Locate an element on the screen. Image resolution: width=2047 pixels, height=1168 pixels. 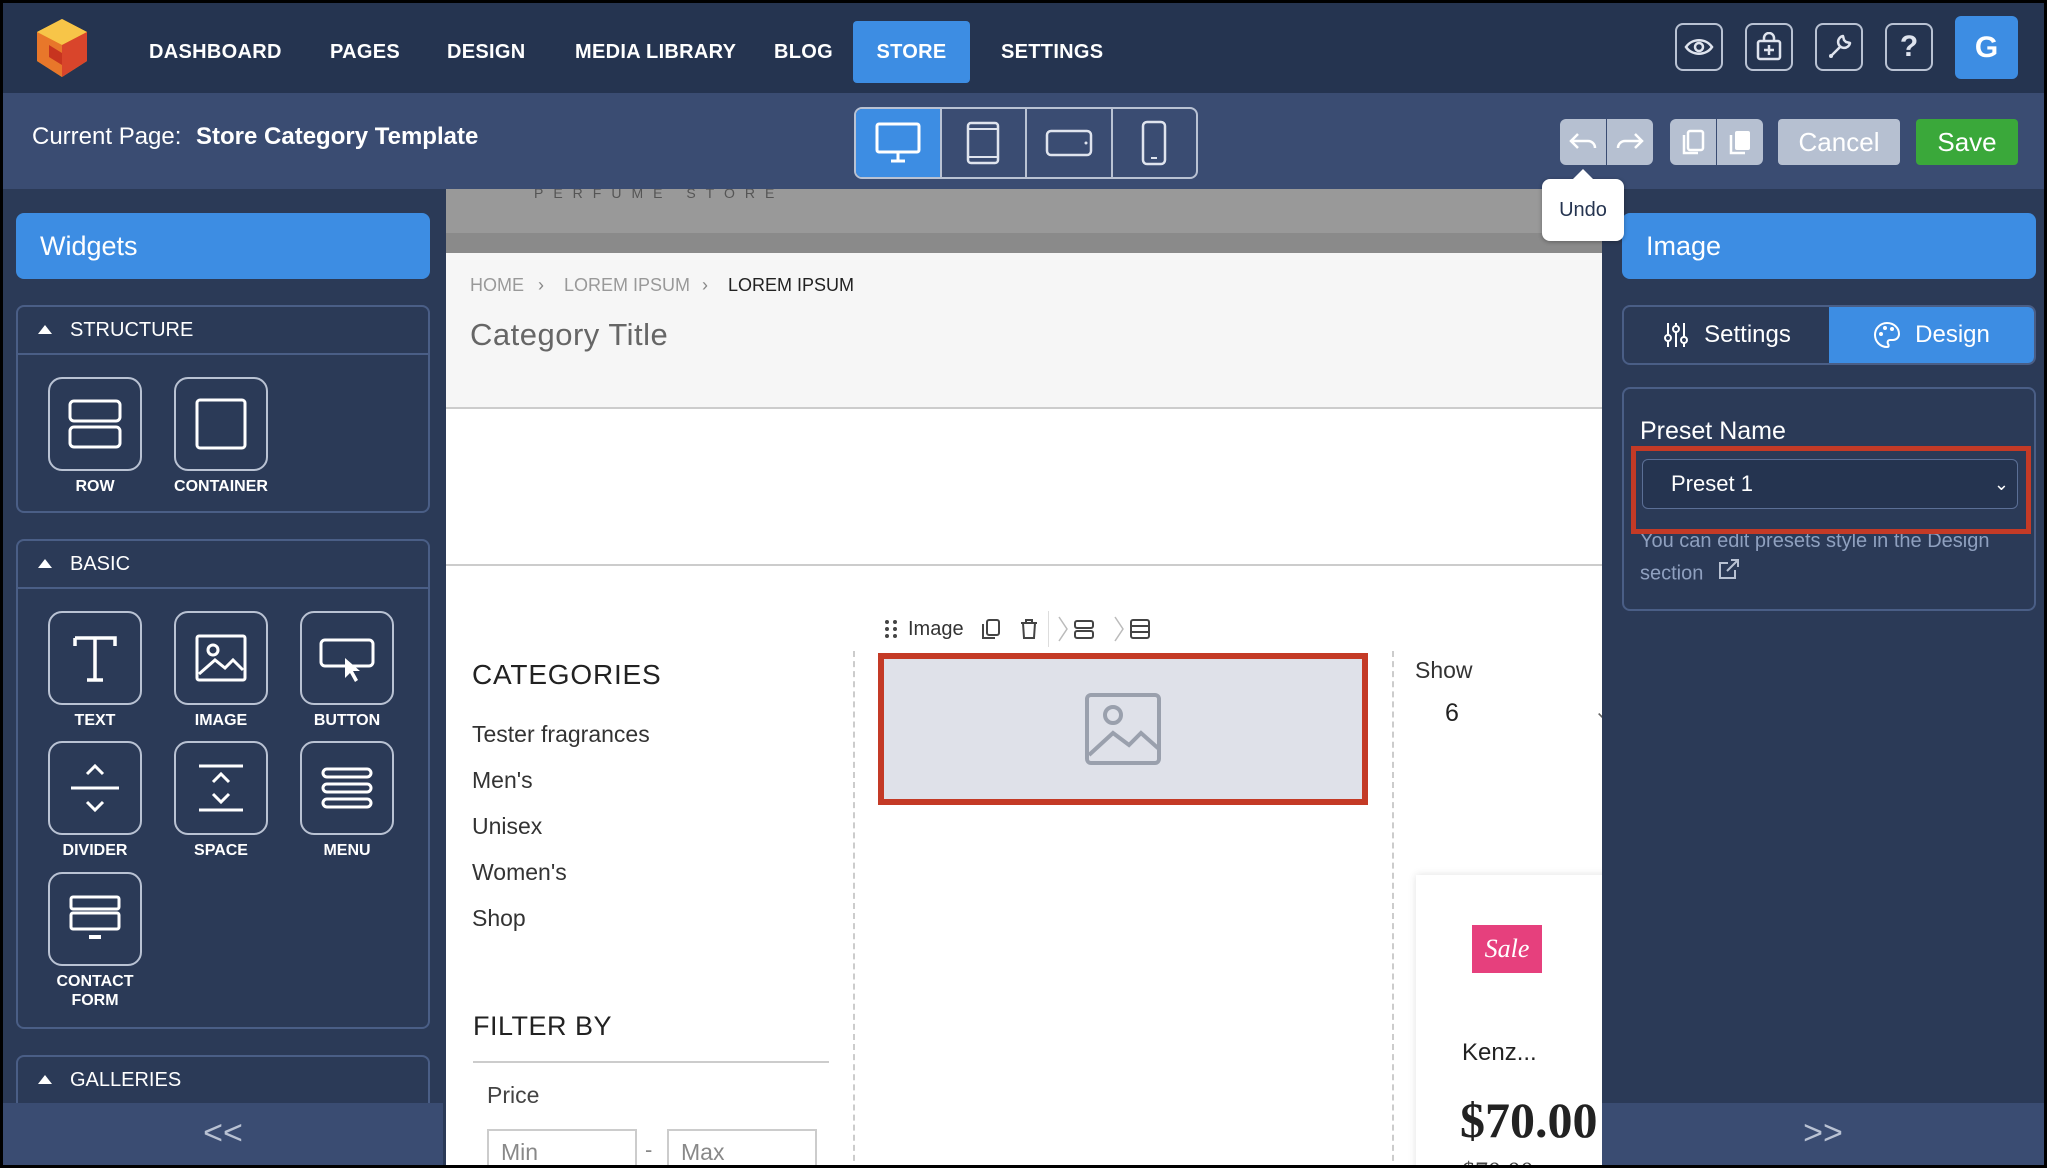
nav-settings: SETTINGS is located at coordinates (1052, 52).